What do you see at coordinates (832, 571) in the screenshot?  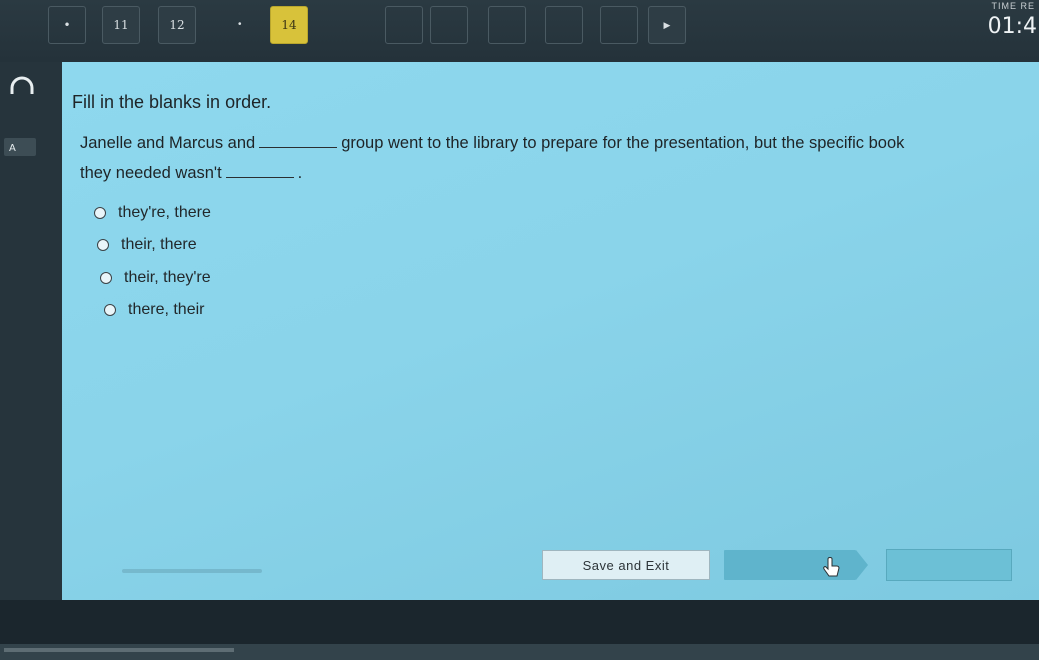 I see `hand-cursor-icon` at bounding box center [832, 571].